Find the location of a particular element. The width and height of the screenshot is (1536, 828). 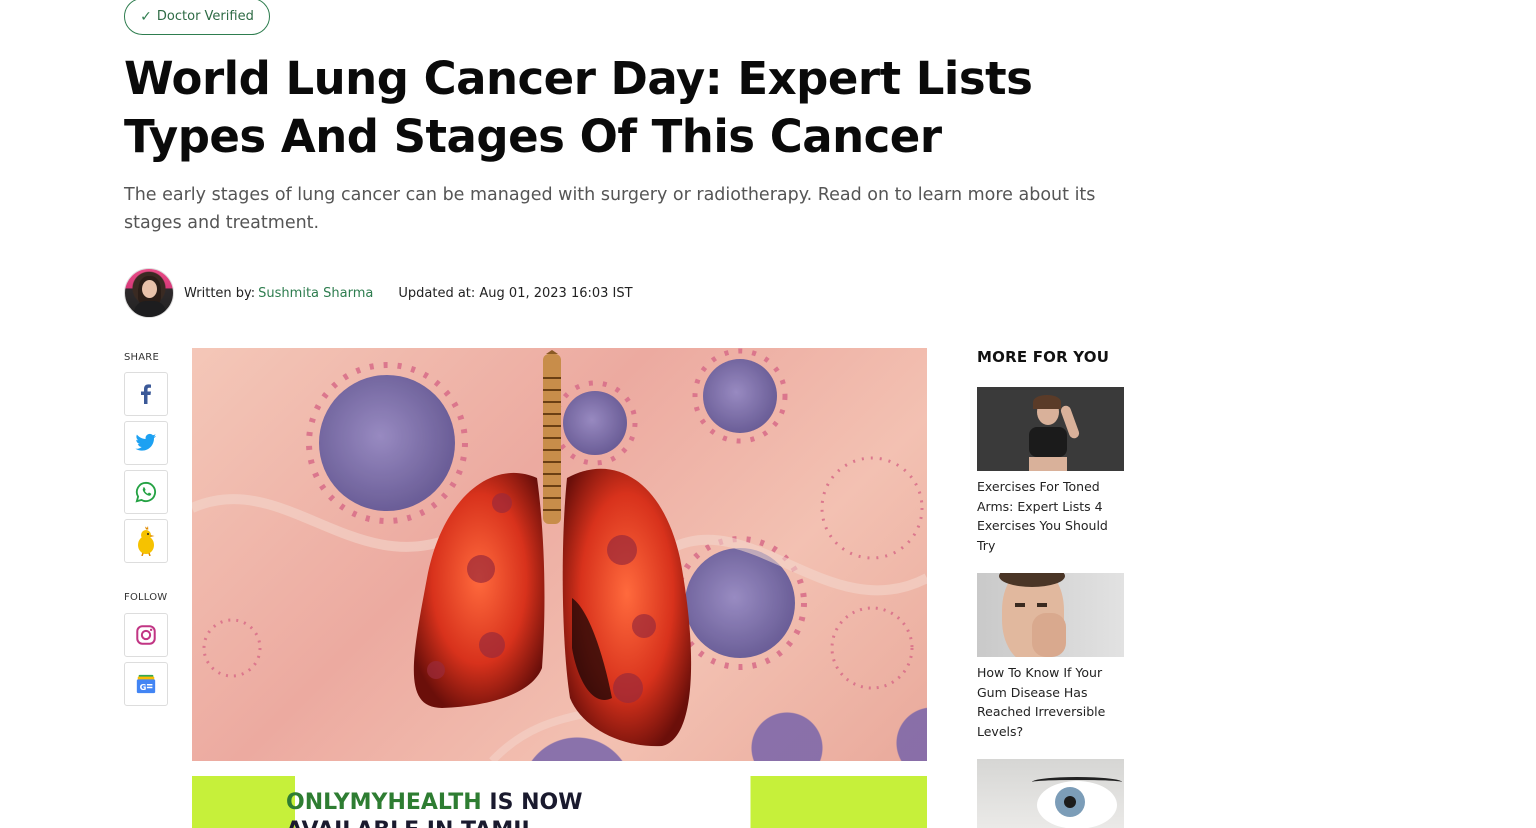

check-icon: ✓ is located at coordinates (146, 16).